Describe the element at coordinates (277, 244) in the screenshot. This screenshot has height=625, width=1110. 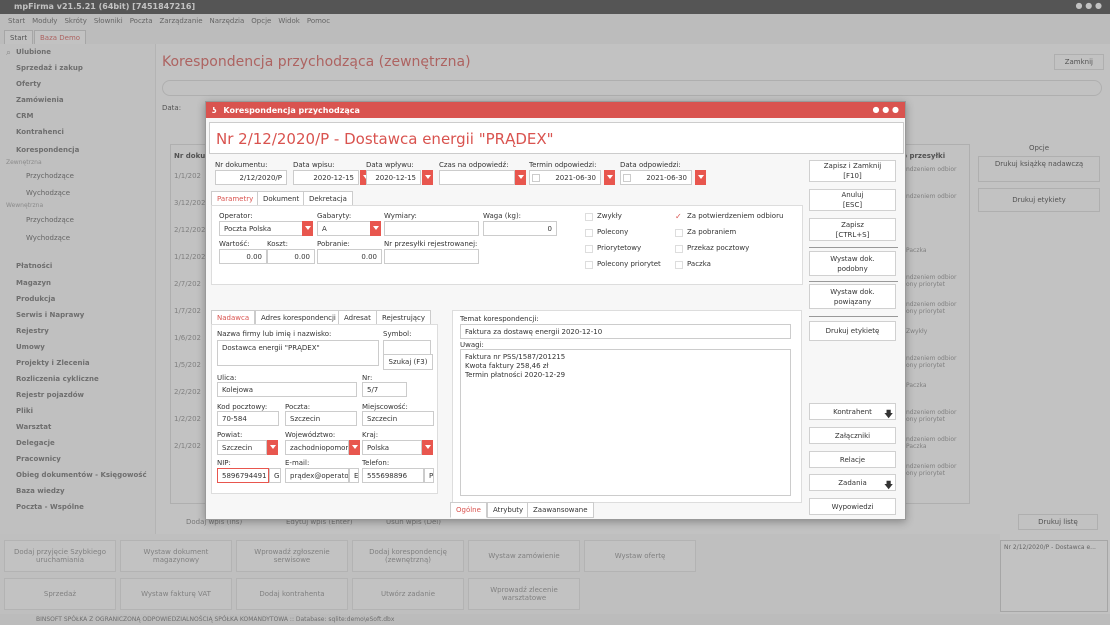
I see `cost-label: Koszt:` at that location.